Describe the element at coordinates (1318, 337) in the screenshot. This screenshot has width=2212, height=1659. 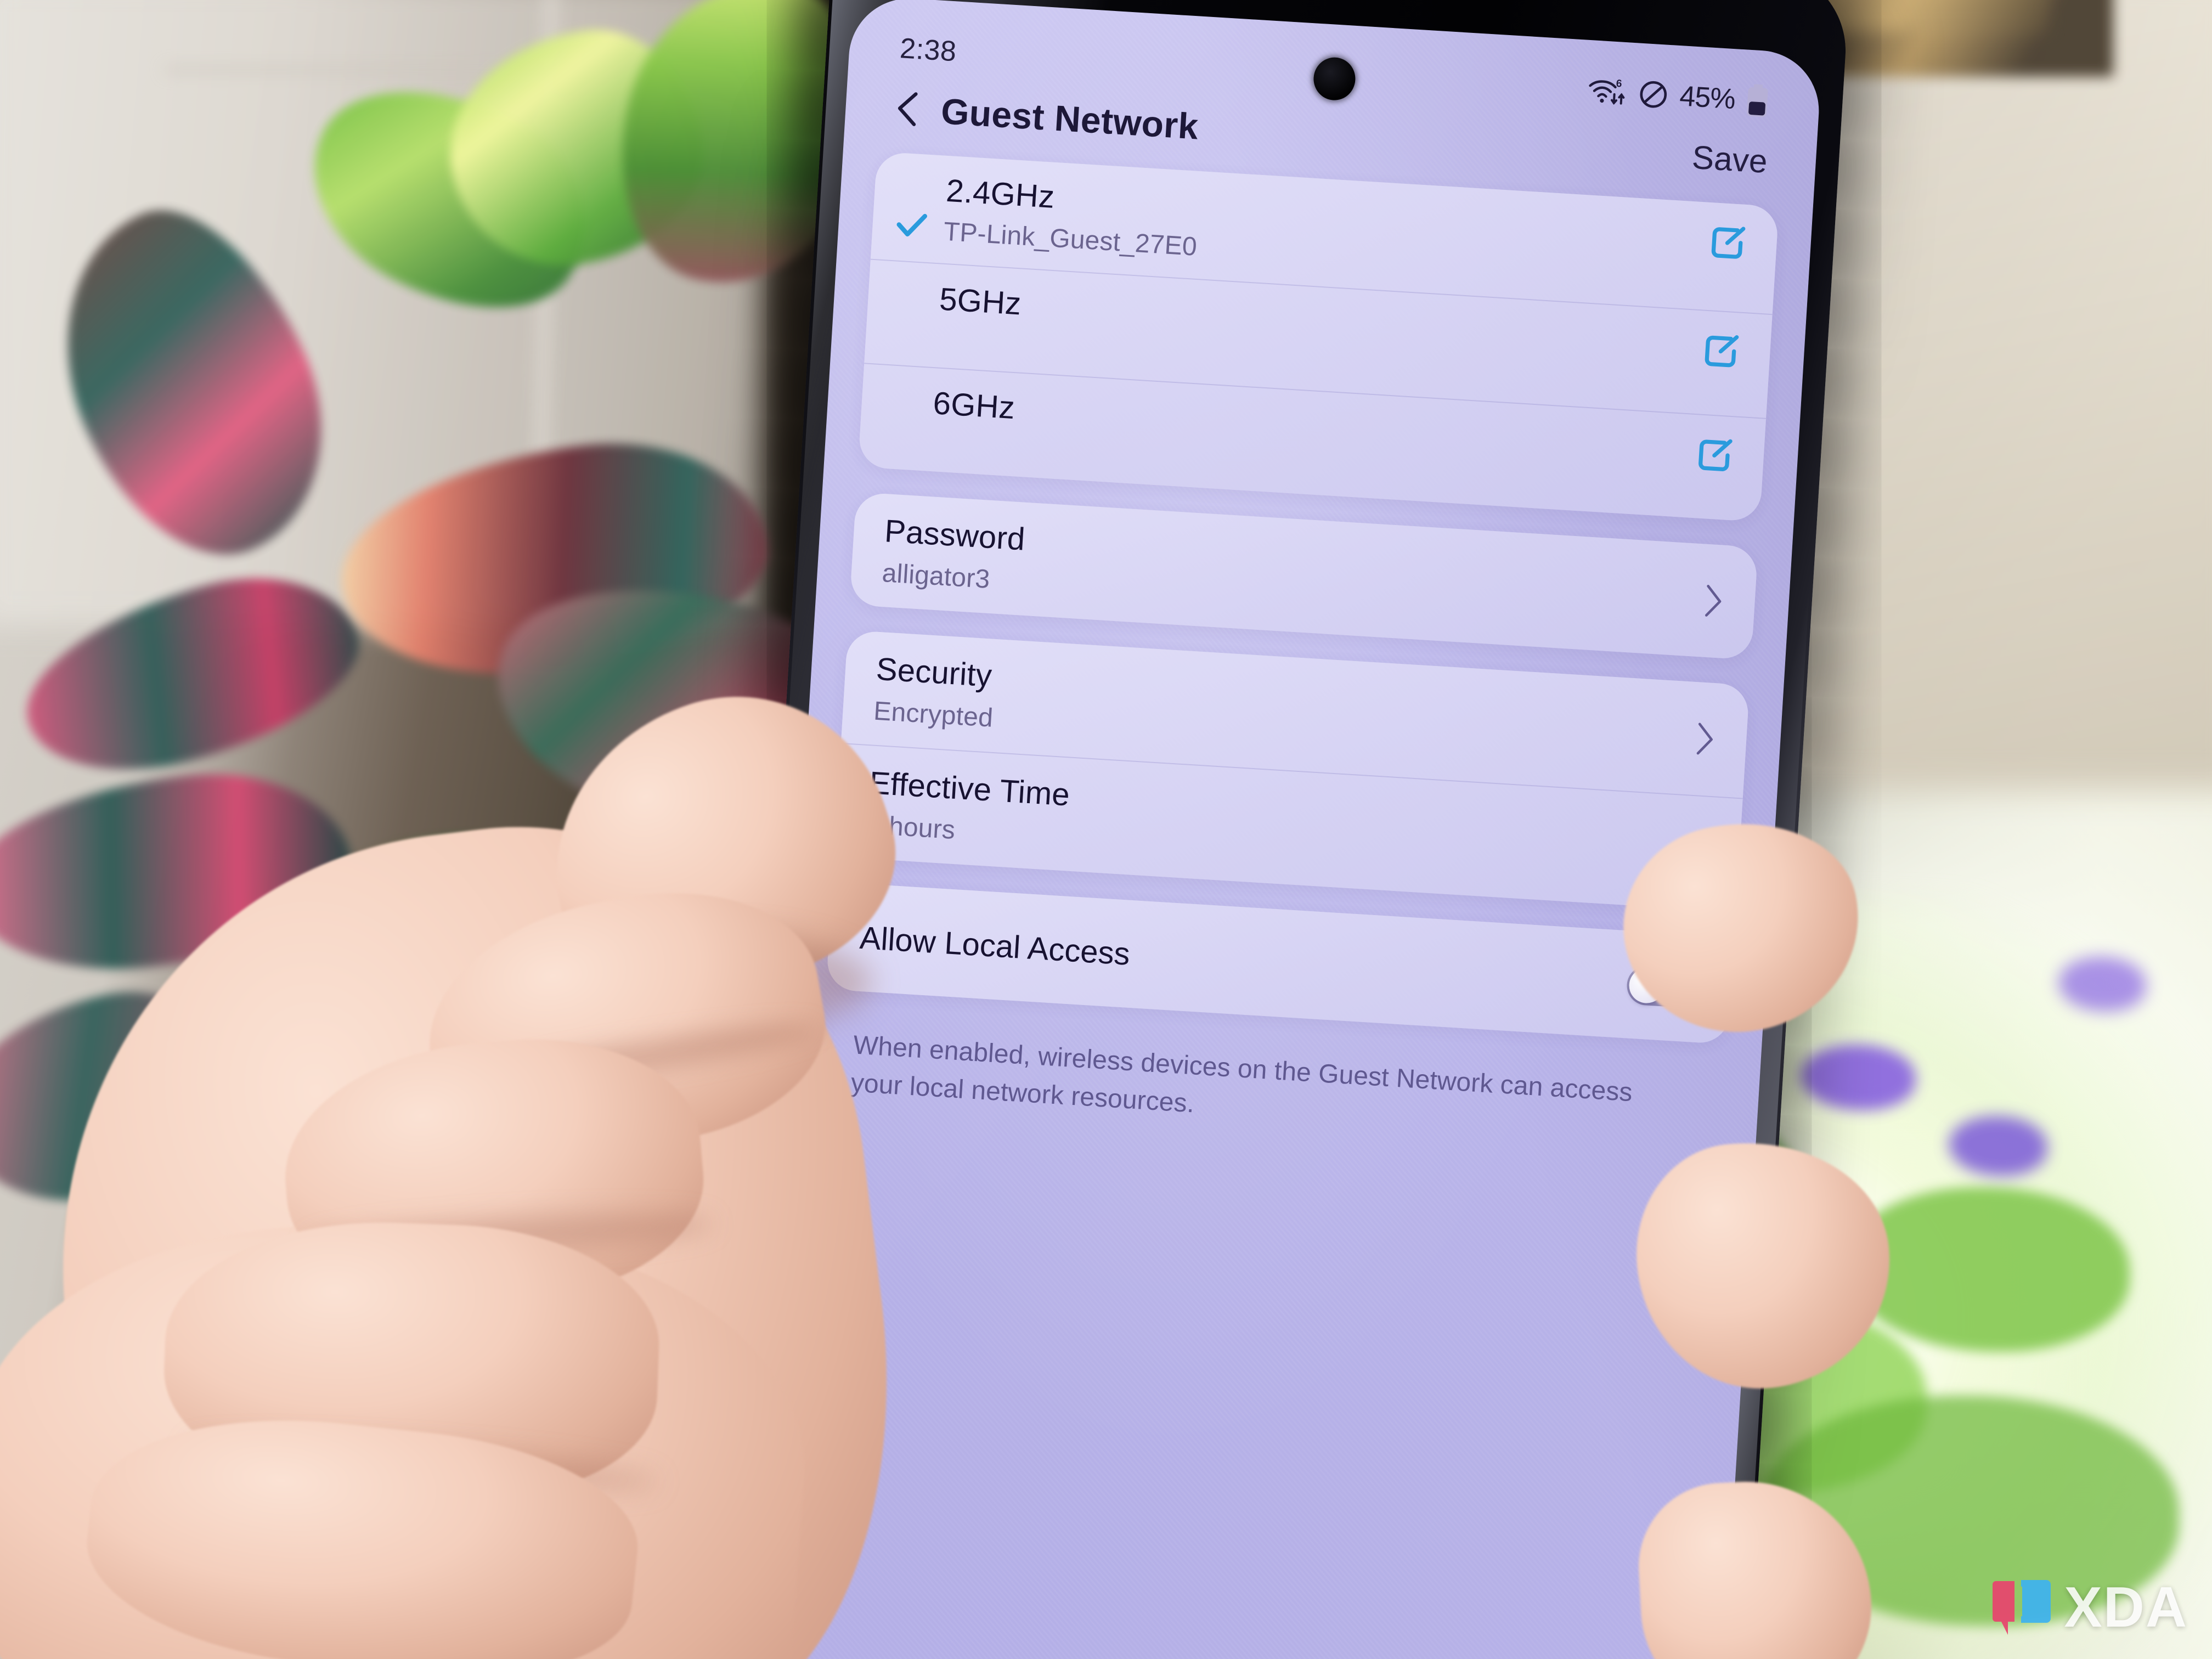
I see `band-list-card: 2.4GHz TP-Link_Guest_27E0 5GHz 6GHz` at that location.